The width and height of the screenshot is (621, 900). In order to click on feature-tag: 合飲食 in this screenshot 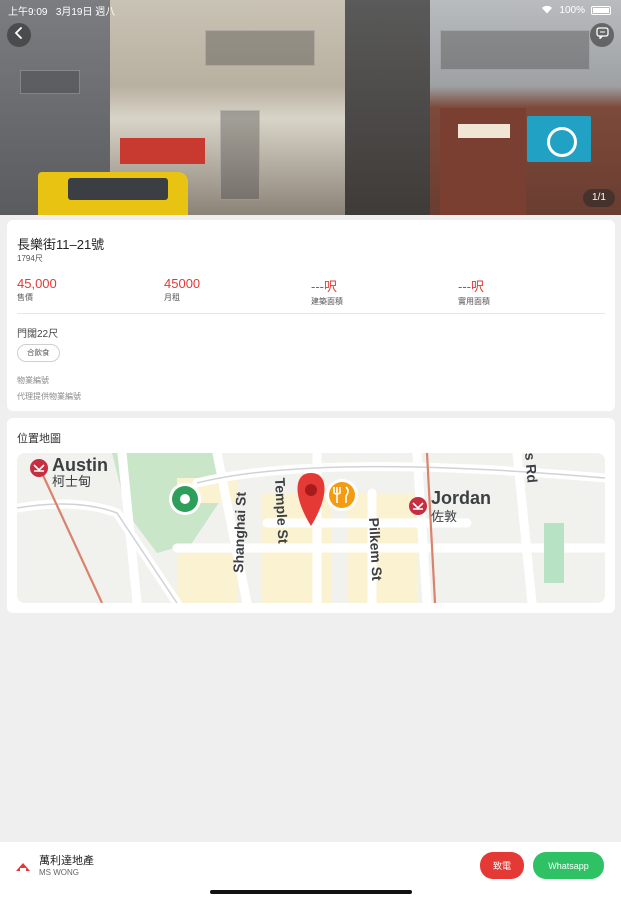, I will do `click(38, 353)`.